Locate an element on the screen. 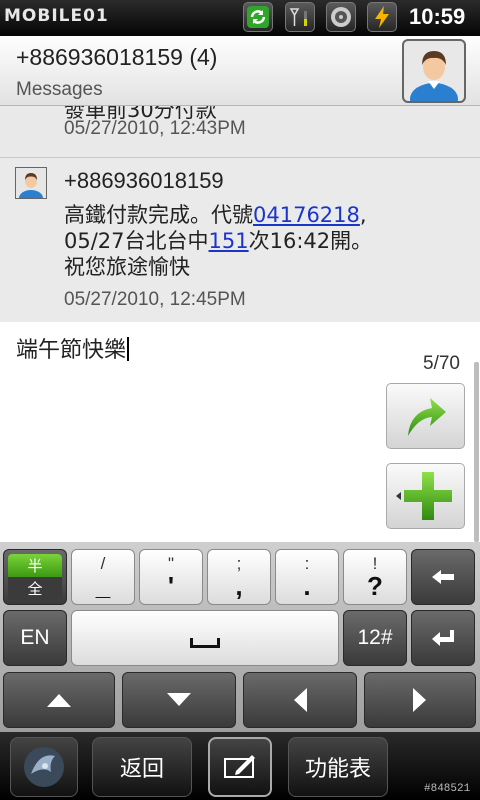 This screenshot has height=800, width=480. arrow-down-icon is located at coordinates (179, 699).